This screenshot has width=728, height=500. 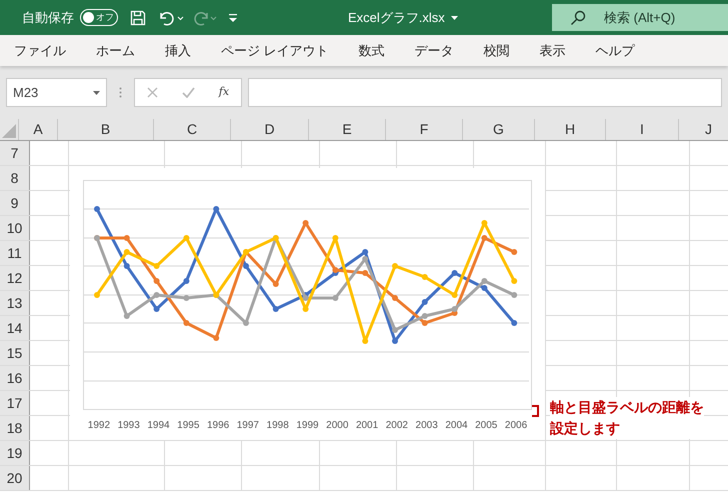 I want to click on column-header: E, so click(x=347, y=129).